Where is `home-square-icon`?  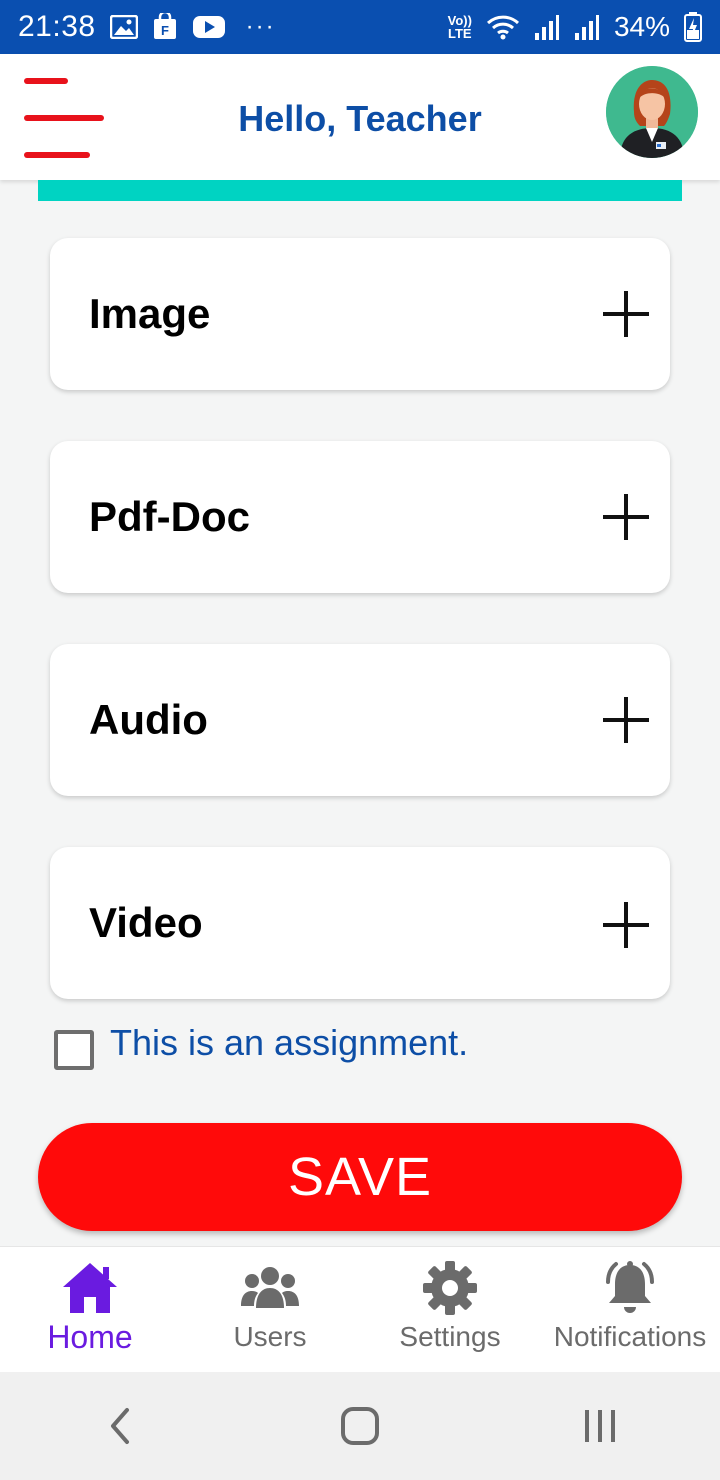
home-square-icon is located at coordinates (360, 1426).